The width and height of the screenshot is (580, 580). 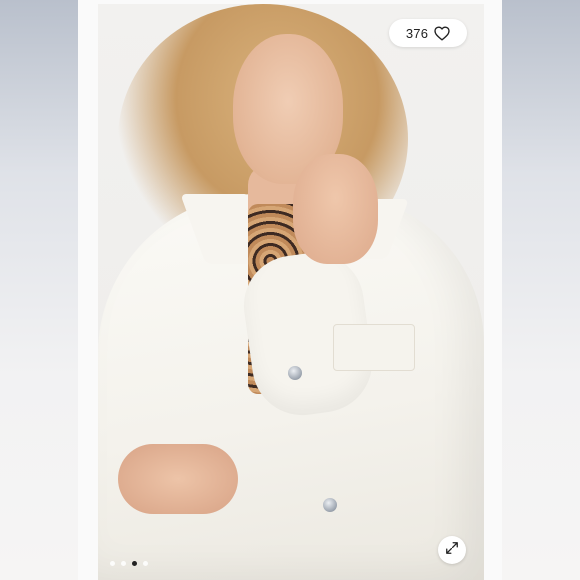 What do you see at coordinates (374, 347) in the screenshot?
I see `photo-pocket-shape` at bounding box center [374, 347].